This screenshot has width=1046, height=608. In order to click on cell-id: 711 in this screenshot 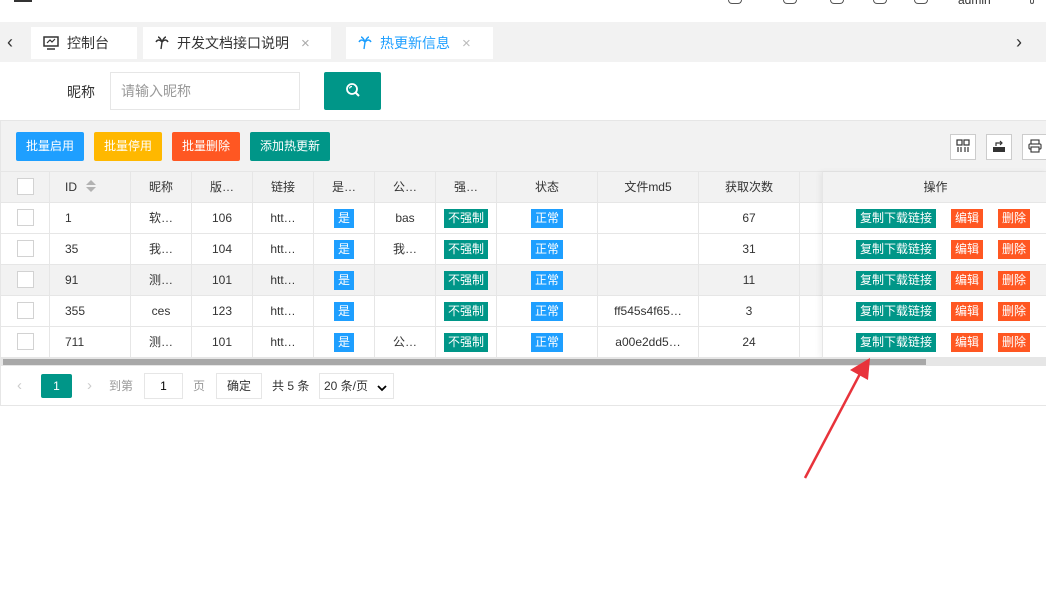, I will do `click(90, 342)`.